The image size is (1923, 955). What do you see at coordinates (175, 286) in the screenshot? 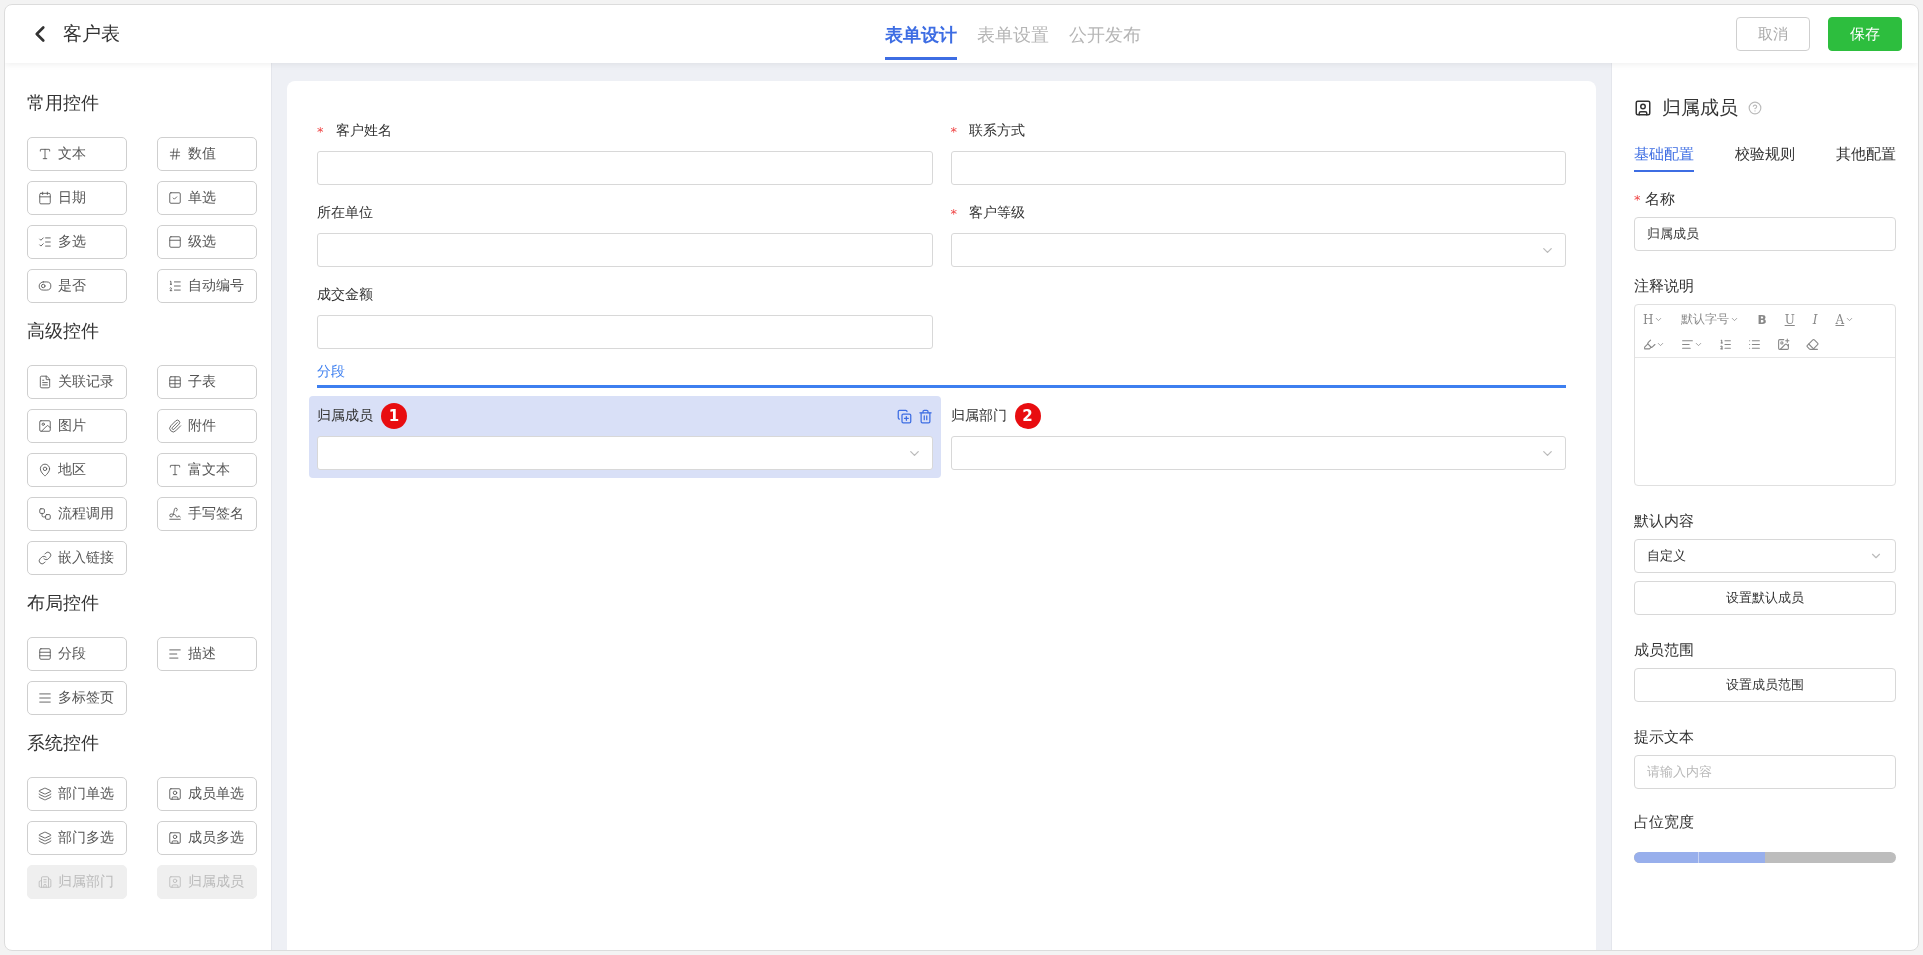
I see `numbered-list-icon` at bounding box center [175, 286].